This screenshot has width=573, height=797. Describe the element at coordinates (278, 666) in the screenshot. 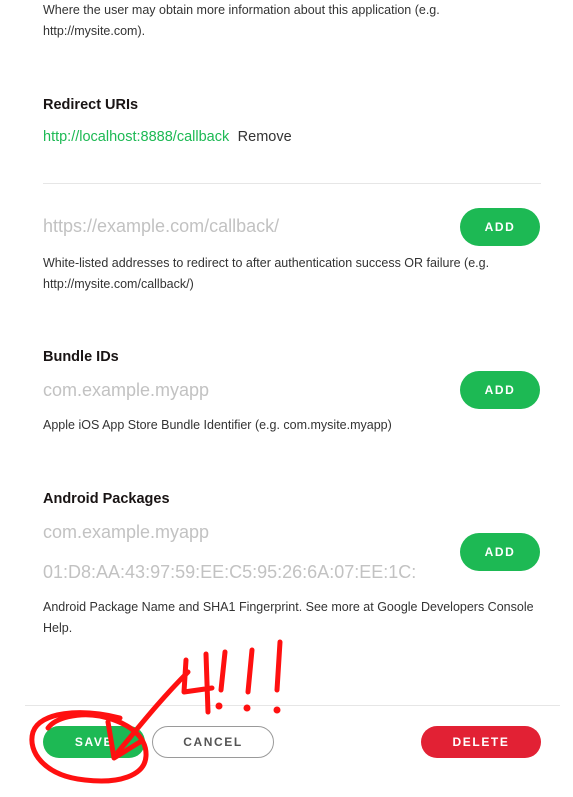

I see `exclamation-3-scribble` at that location.